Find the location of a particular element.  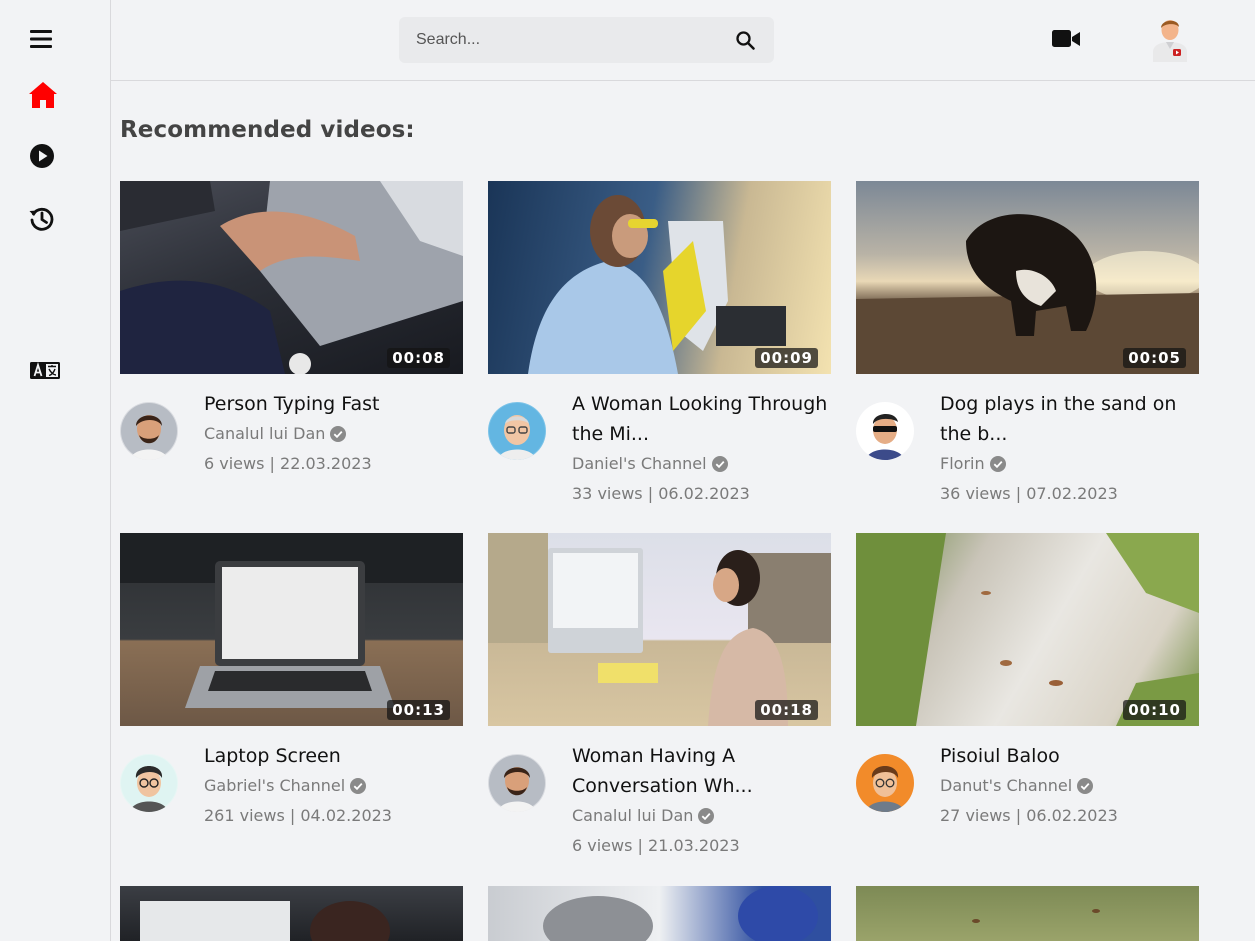

channel-name: Florin is located at coordinates (962, 463).